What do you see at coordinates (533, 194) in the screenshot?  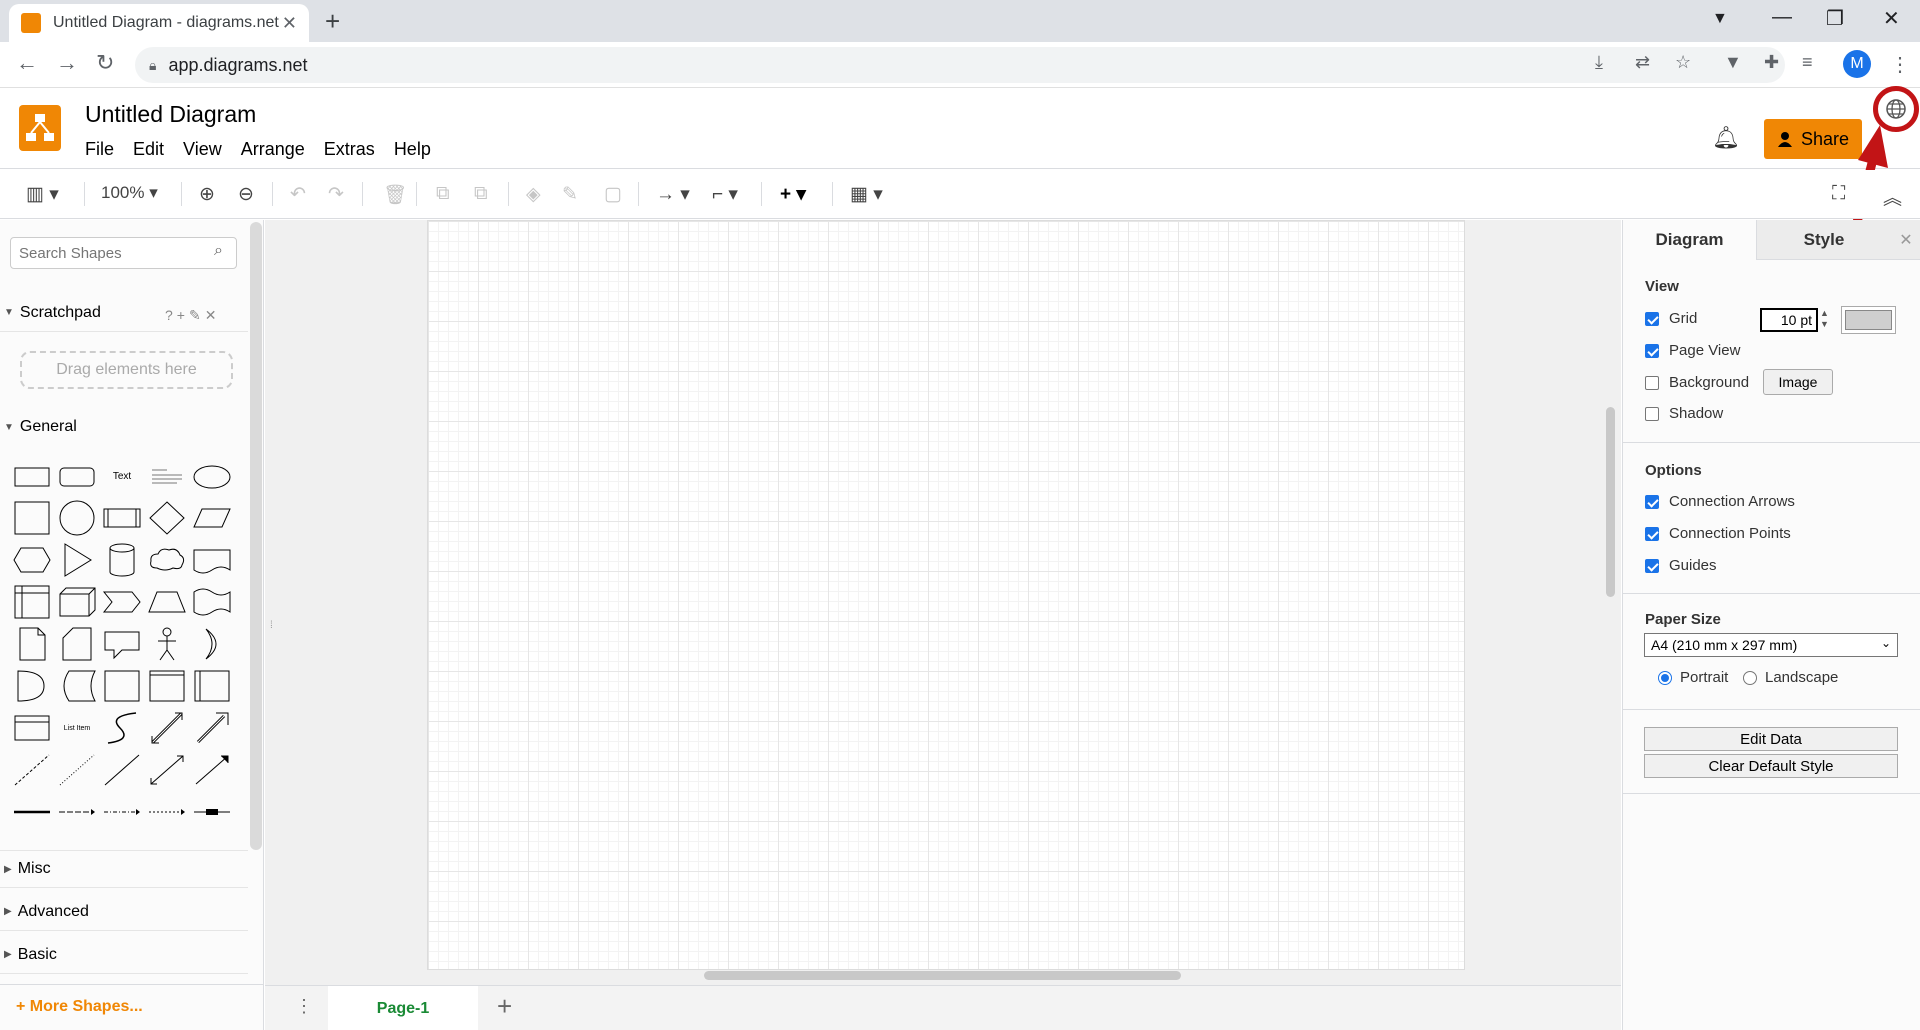 I see `fill-color-icon: ◈` at bounding box center [533, 194].